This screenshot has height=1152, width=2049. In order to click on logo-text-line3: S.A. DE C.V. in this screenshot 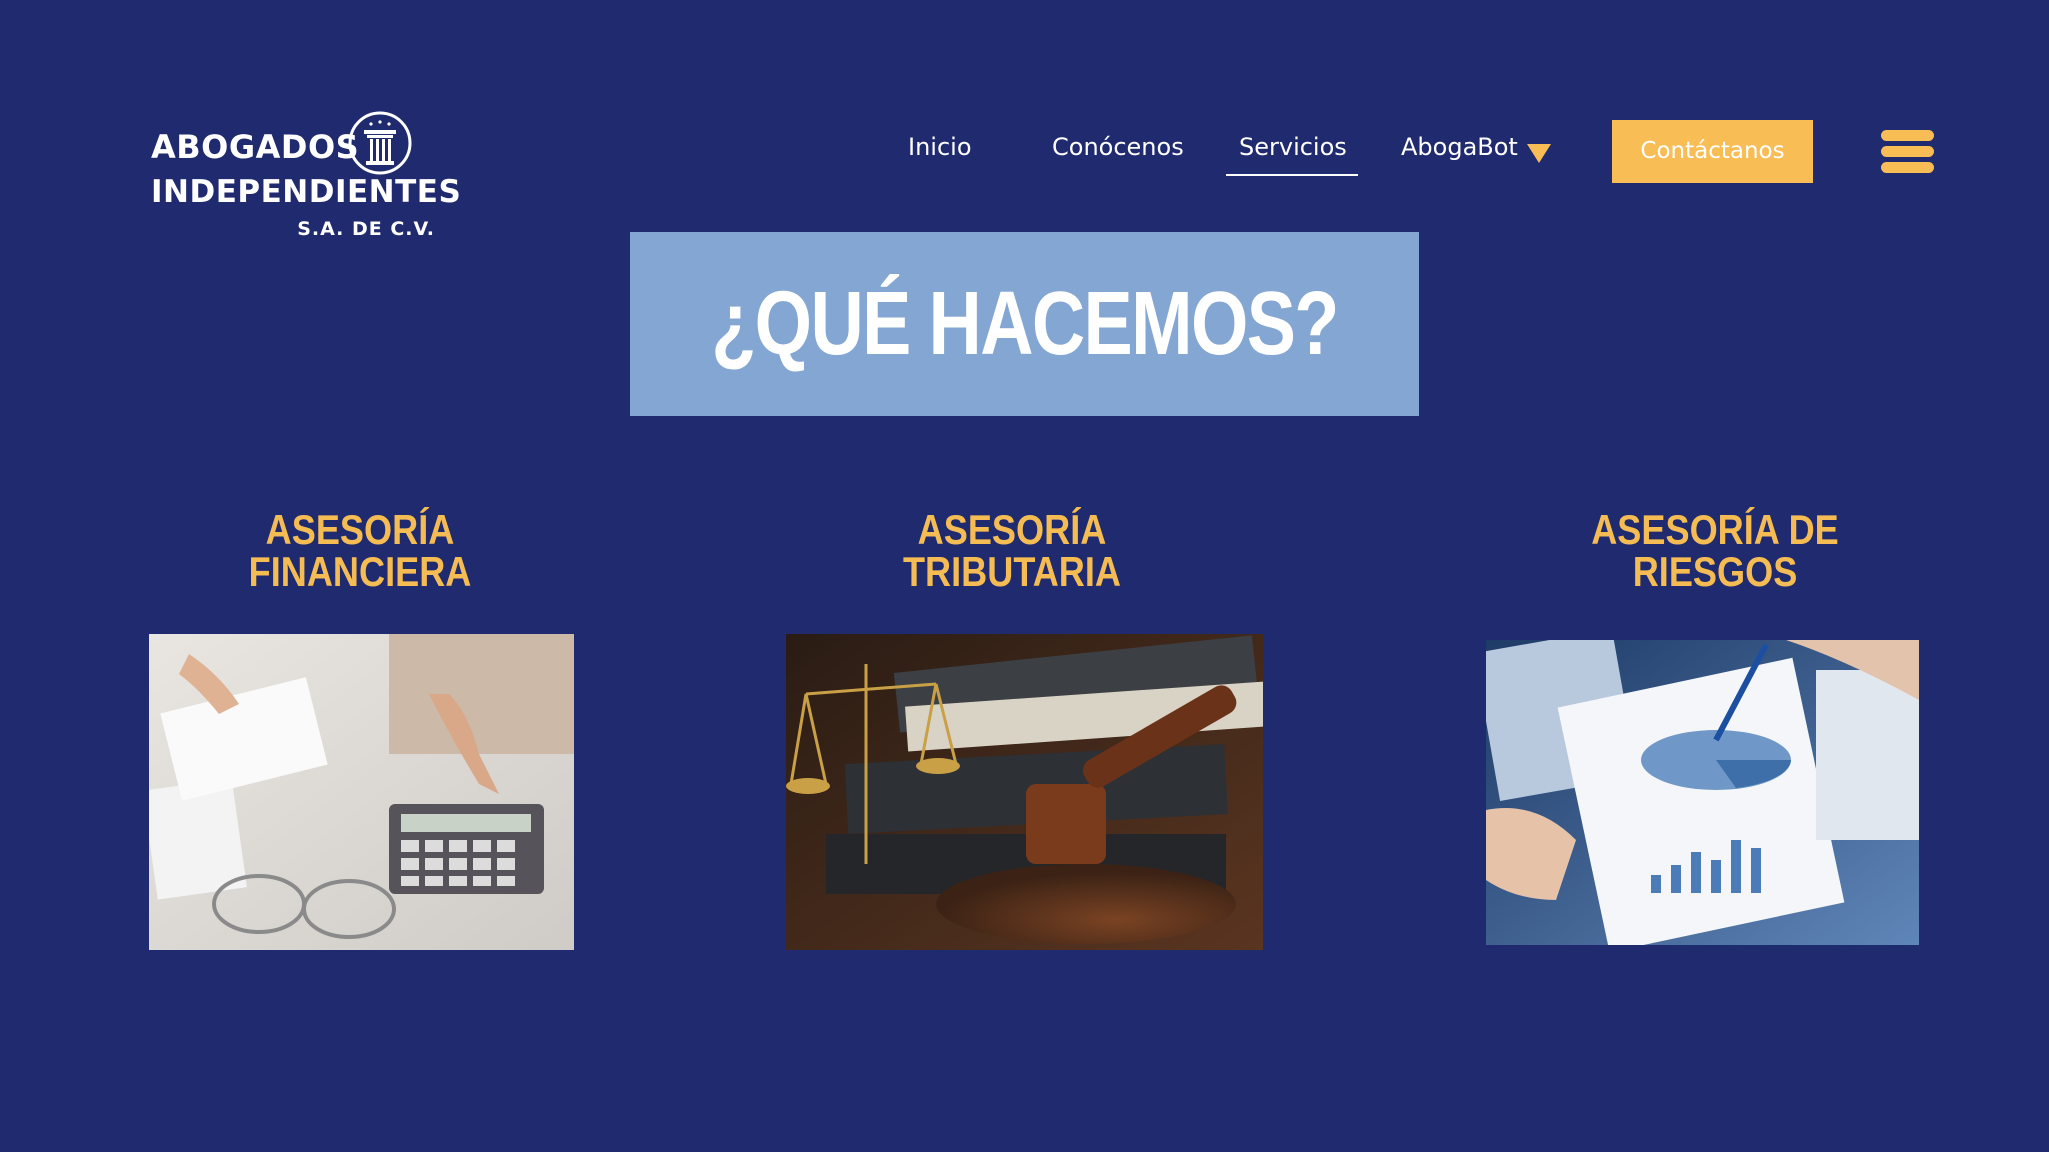, I will do `click(366, 229)`.